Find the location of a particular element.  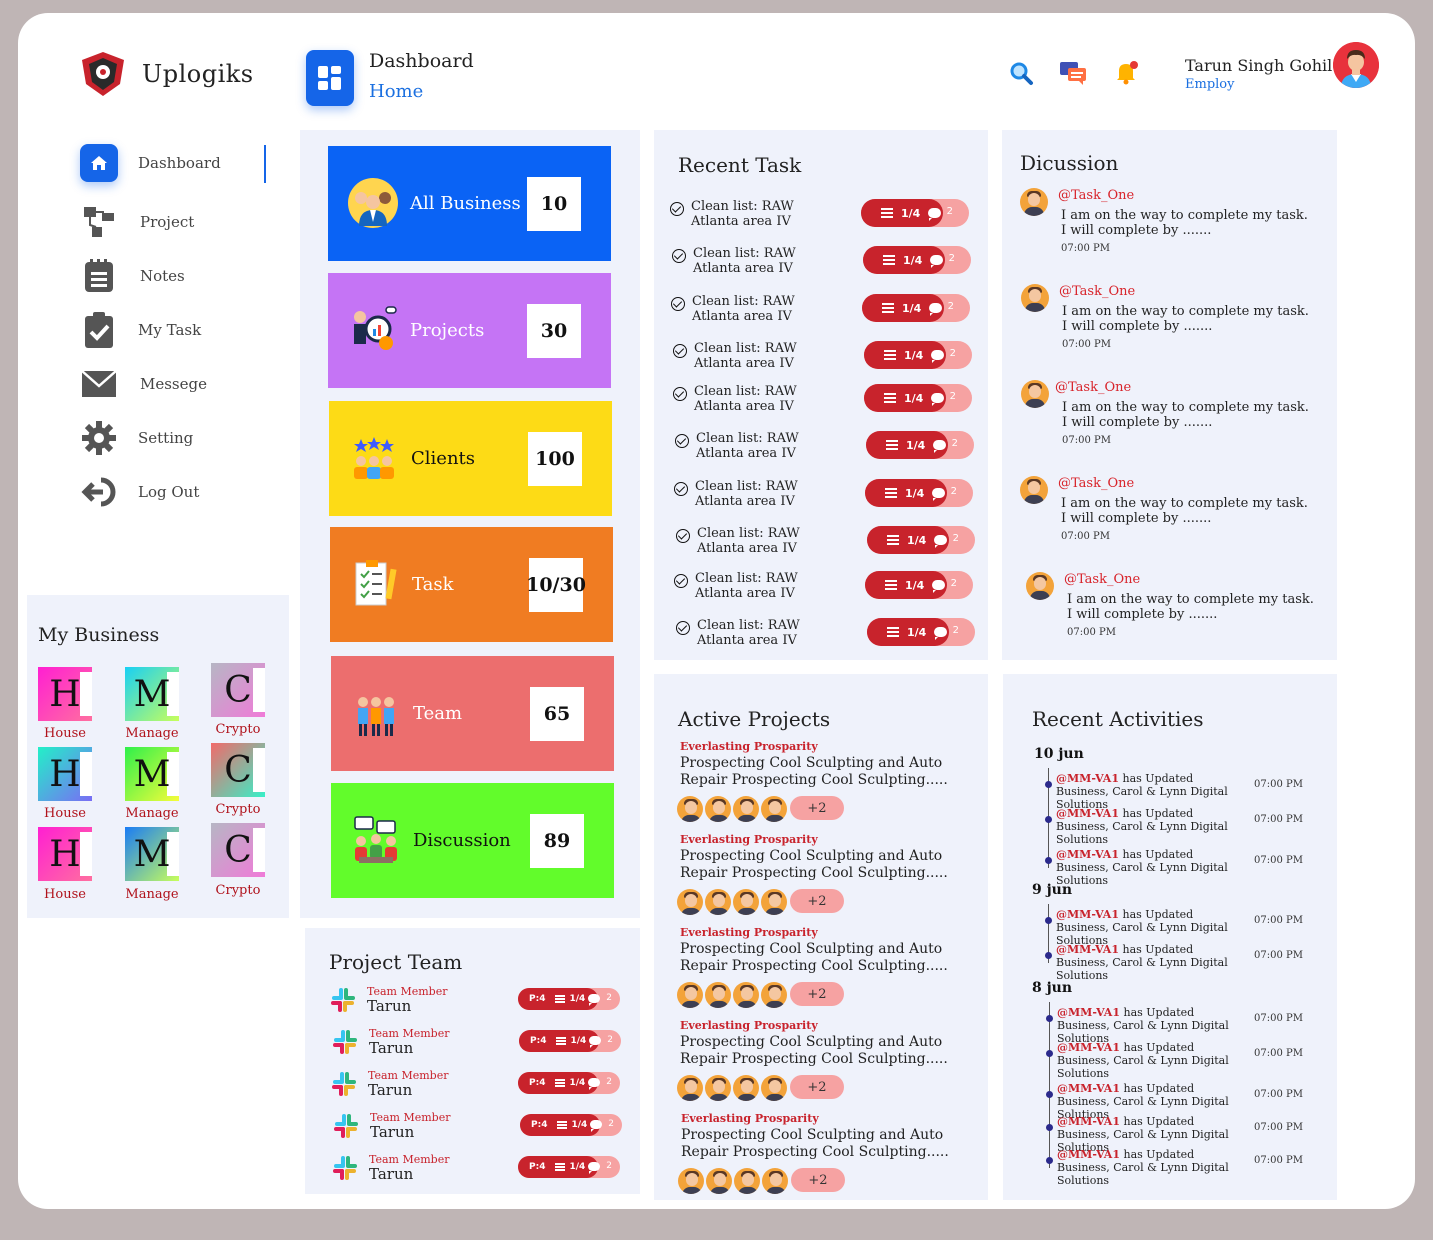

nav-item-dashboard: Dashboard is located at coordinates (175, 163).